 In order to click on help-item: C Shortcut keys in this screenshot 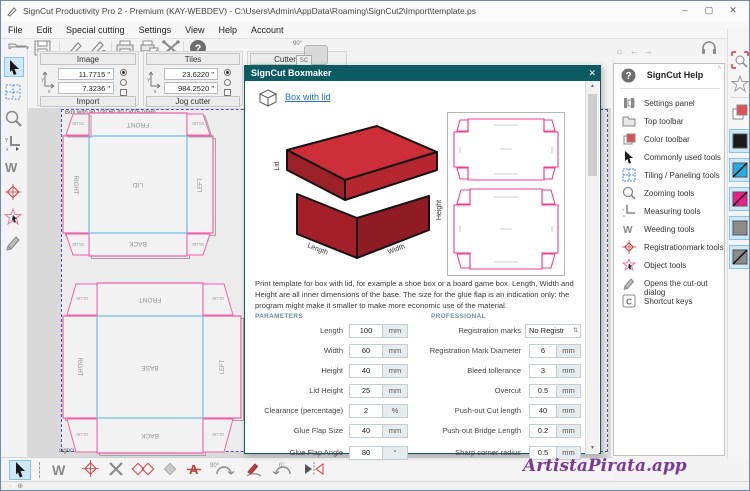, I will do `click(669, 301)`.